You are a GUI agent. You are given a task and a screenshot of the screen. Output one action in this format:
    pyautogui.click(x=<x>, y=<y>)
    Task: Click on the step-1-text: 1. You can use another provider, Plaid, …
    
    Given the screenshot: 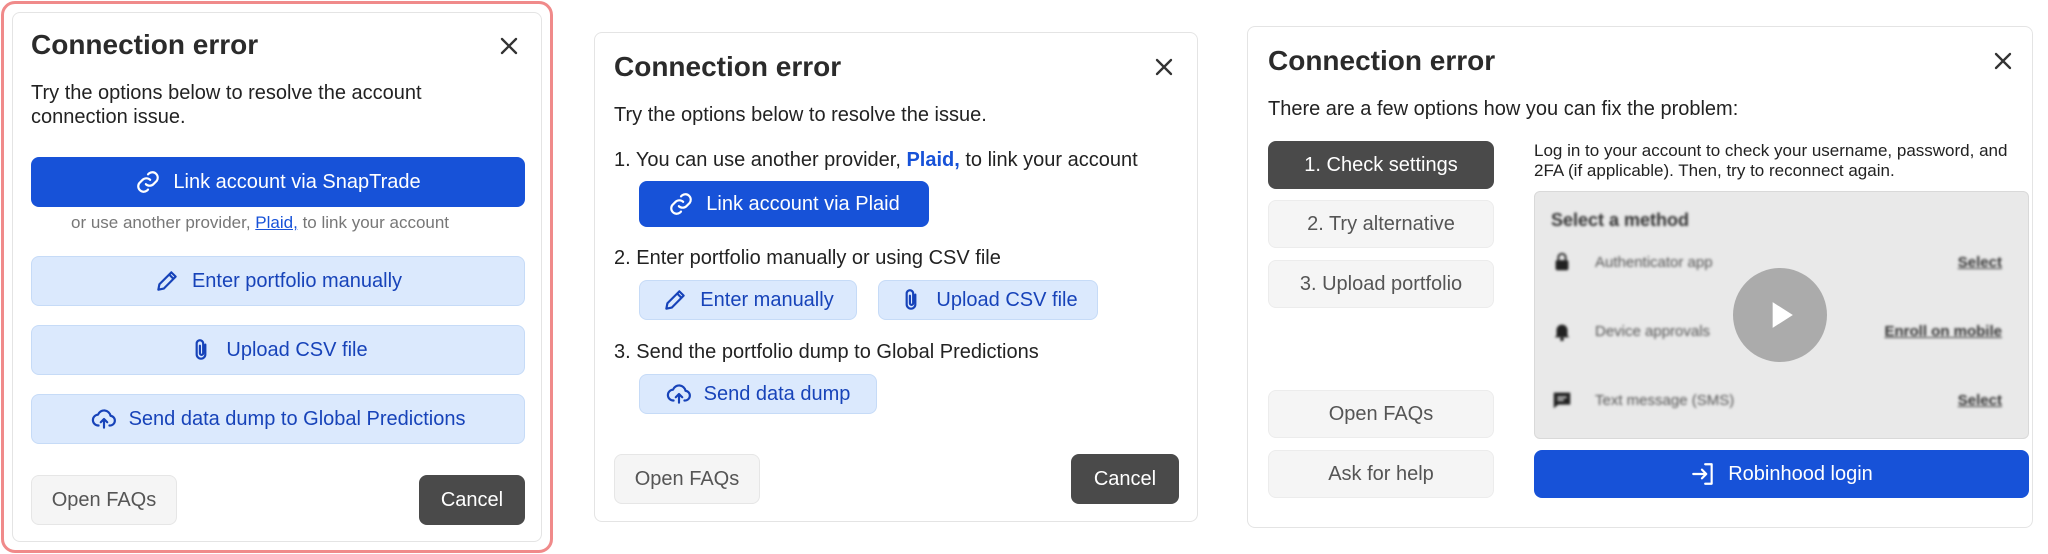 What is the action you would take?
    pyautogui.click(x=876, y=160)
    